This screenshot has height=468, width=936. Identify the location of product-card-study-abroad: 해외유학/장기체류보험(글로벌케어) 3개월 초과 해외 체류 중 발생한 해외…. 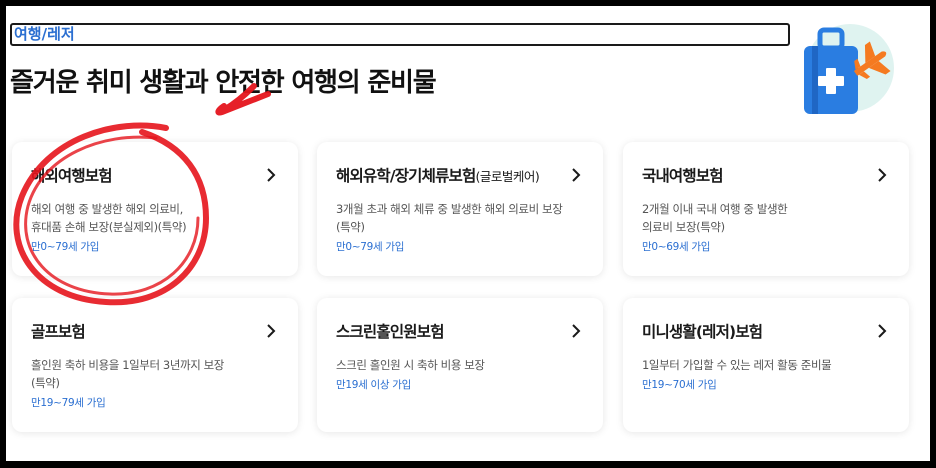
(460, 209).